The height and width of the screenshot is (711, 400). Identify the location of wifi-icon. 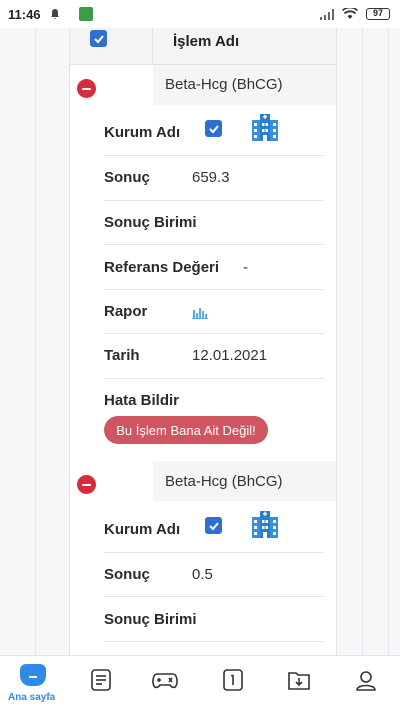
(350, 13).